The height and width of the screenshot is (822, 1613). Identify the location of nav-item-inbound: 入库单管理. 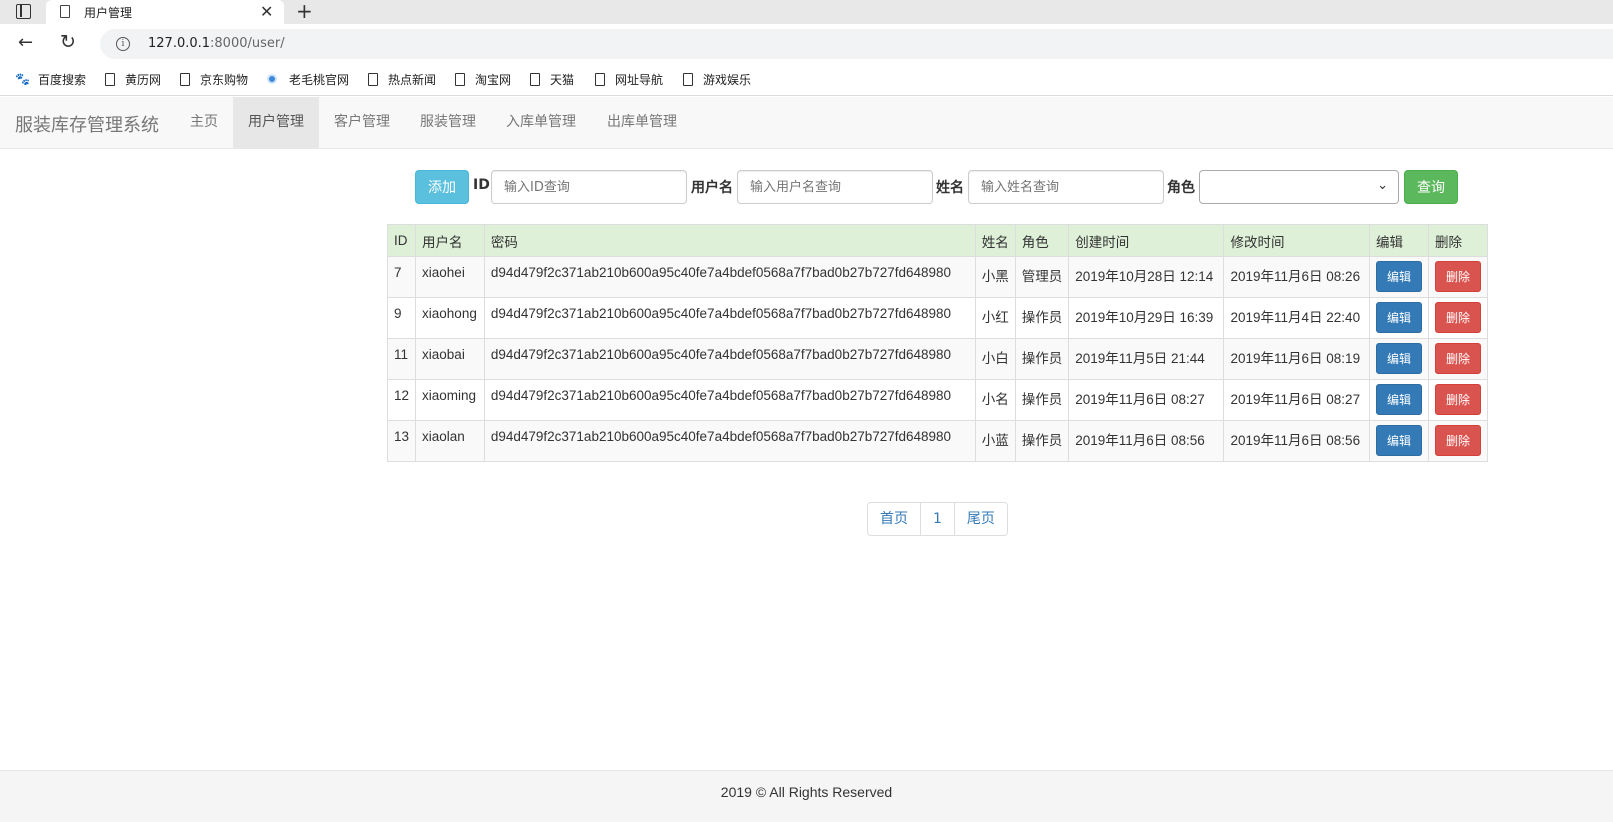
(541, 122).